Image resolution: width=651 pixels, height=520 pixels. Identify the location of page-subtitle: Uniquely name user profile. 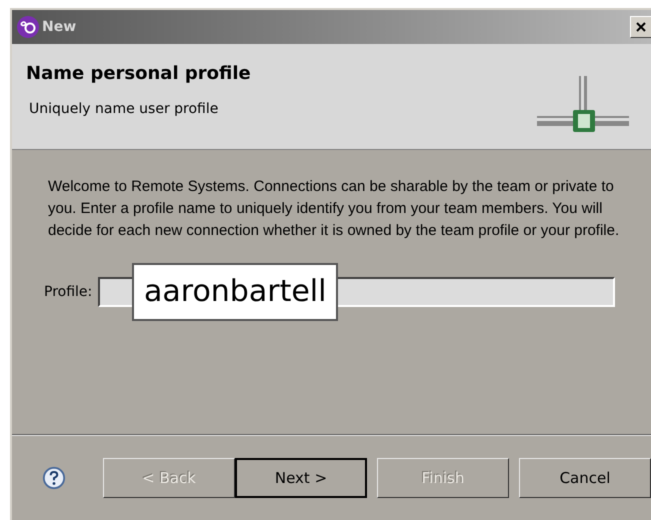
(124, 109).